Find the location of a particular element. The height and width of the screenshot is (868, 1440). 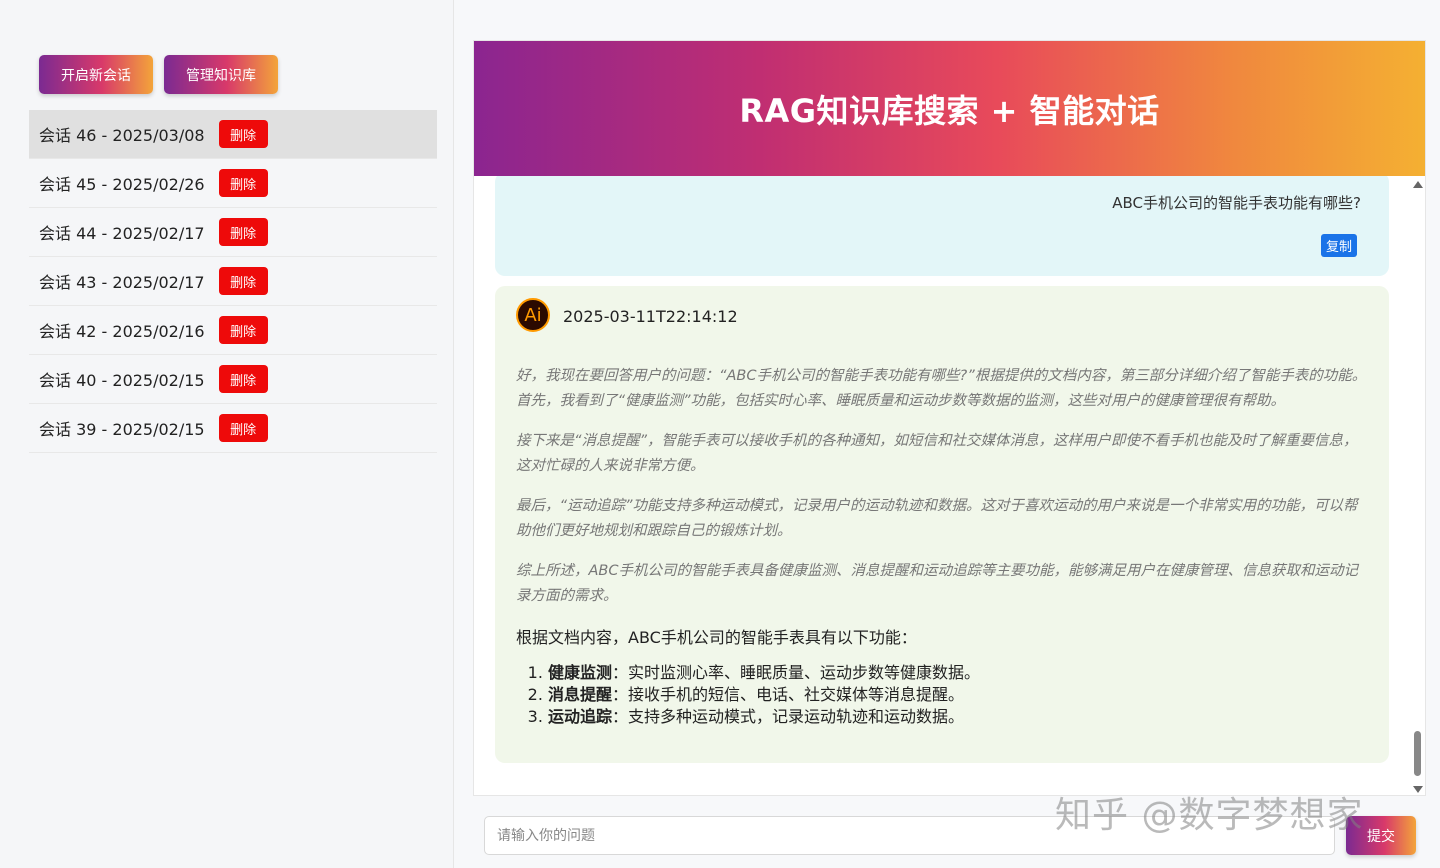

session-item: 会话 43 - 2025/02/17 删除 is located at coordinates (233, 281).